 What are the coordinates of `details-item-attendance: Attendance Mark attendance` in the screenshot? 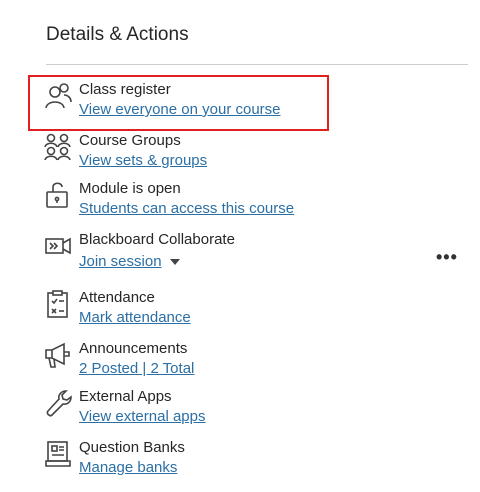 It's located at (254, 312).